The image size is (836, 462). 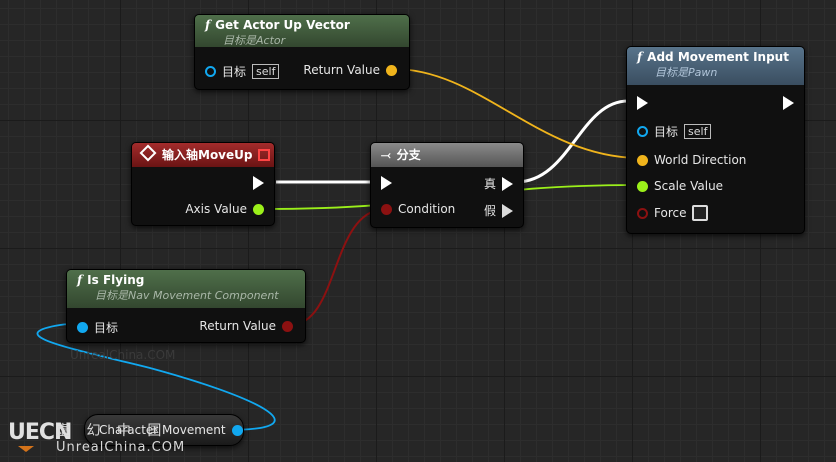 I want to click on node-title: Get Actor Up Vector, so click(x=282, y=25).